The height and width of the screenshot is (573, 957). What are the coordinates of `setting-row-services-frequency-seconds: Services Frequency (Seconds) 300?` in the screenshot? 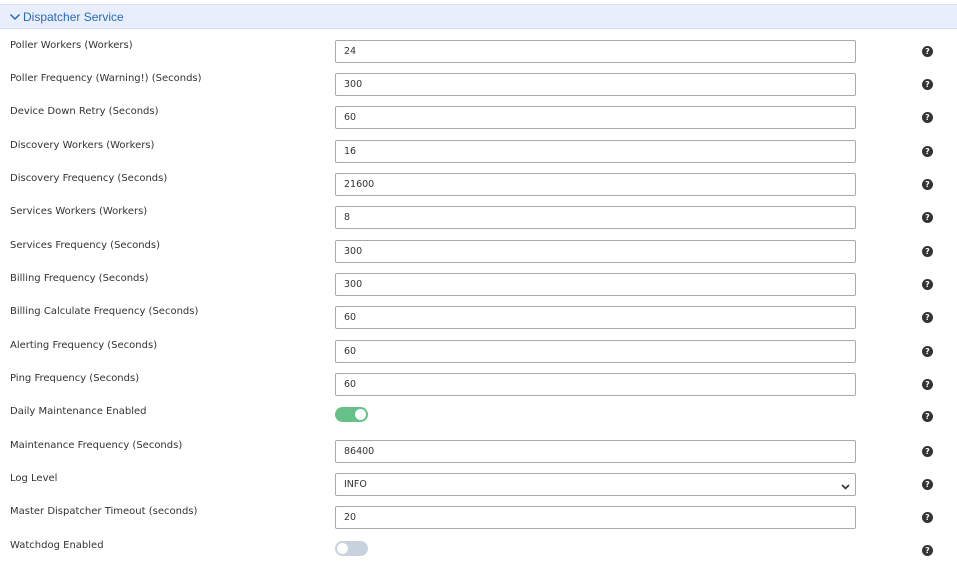 It's located at (478, 256).